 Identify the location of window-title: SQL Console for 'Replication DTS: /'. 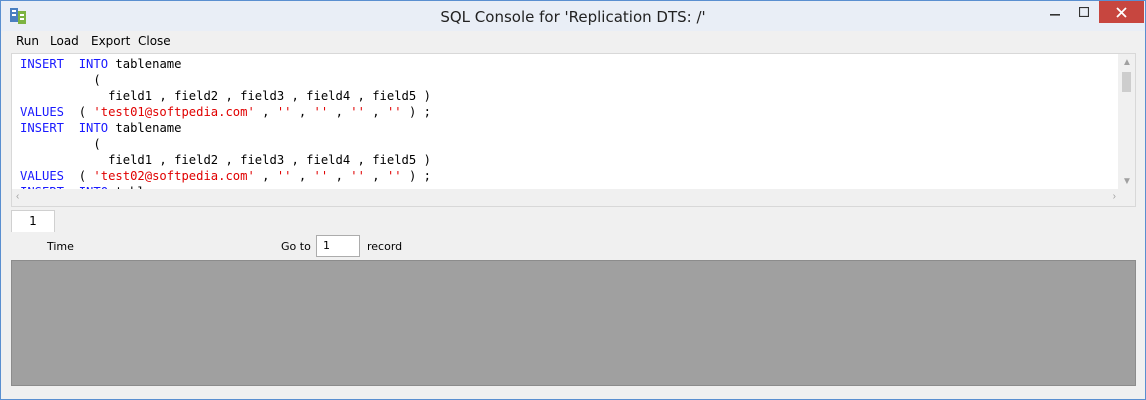
(573, 17).